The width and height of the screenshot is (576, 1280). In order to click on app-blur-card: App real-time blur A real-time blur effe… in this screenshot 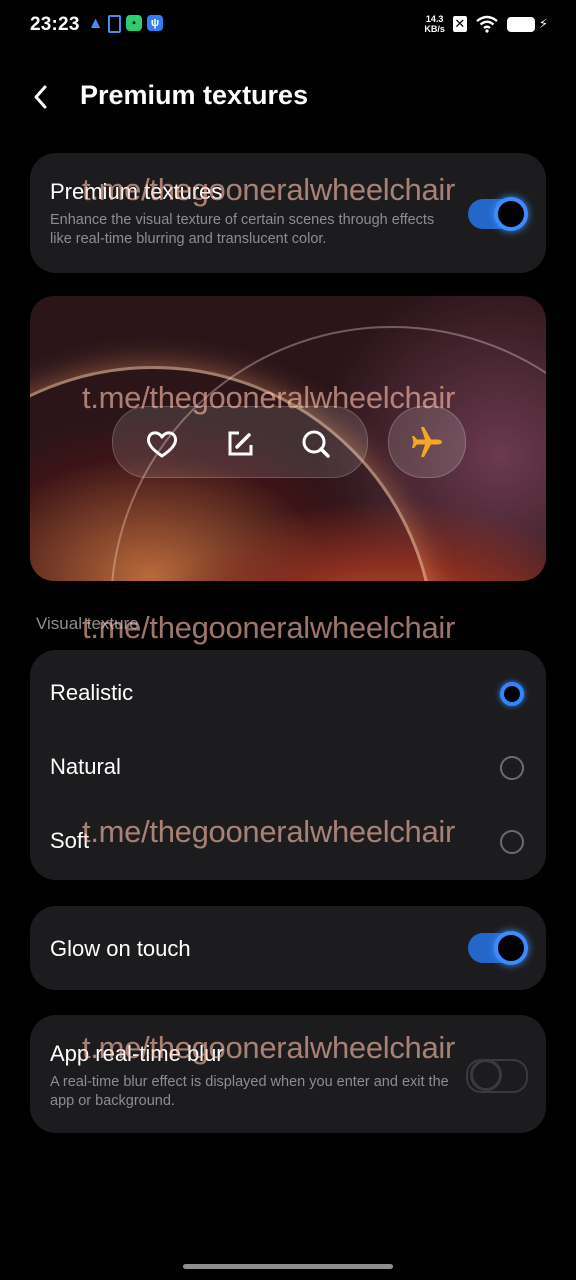, I will do `click(288, 1074)`.